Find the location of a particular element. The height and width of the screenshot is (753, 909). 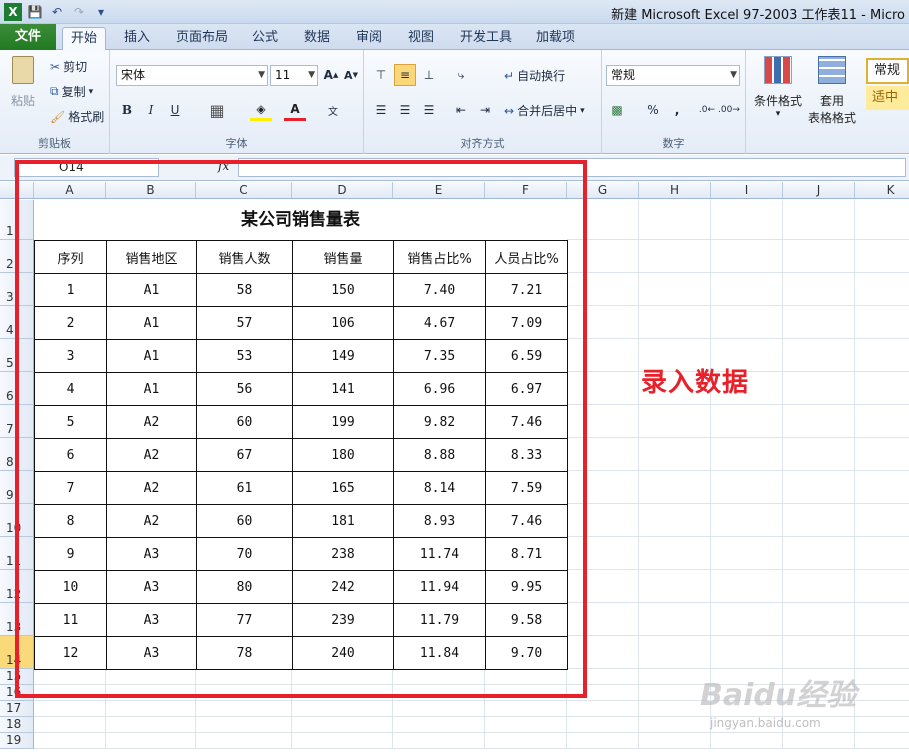

save-icon: 💾 is located at coordinates (35, 12).